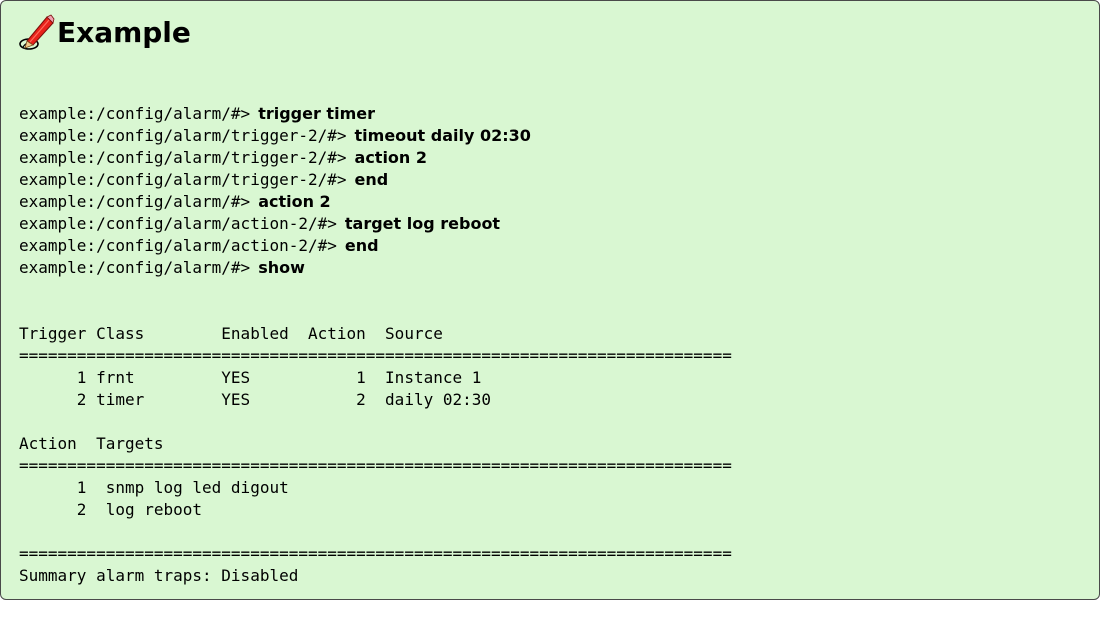 The height and width of the screenshot is (631, 1102). What do you see at coordinates (111, 509) in the screenshot?
I see `output-line: 2 log reboot` at bounding box center [111, 509].